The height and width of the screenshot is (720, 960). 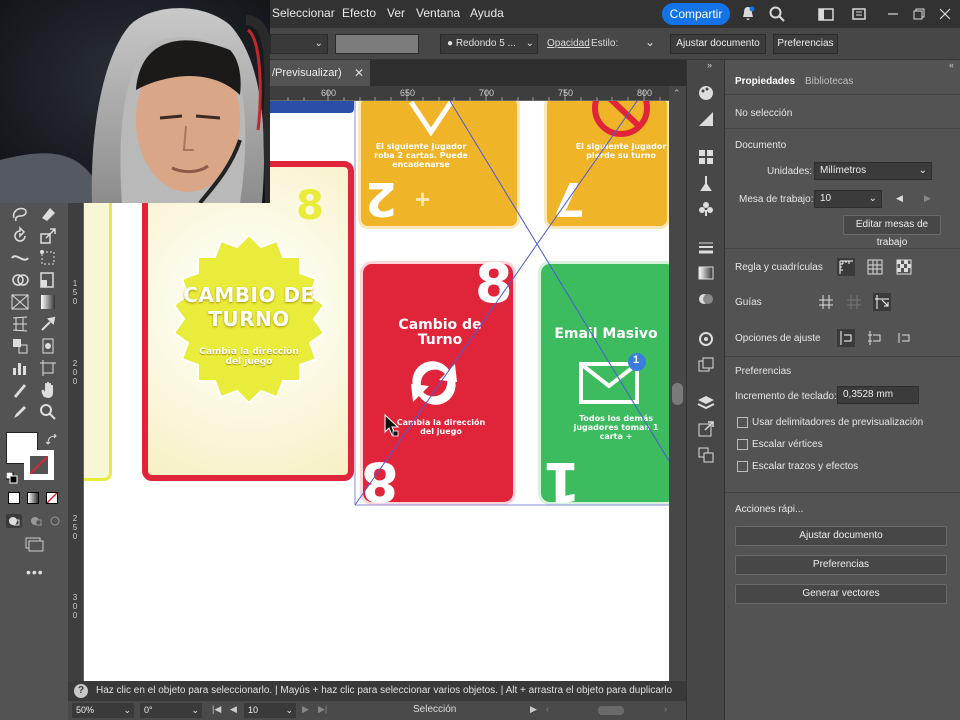 I want to click on keyboard-increment-field: 0,3528 mm, so click(x=878, y=395).